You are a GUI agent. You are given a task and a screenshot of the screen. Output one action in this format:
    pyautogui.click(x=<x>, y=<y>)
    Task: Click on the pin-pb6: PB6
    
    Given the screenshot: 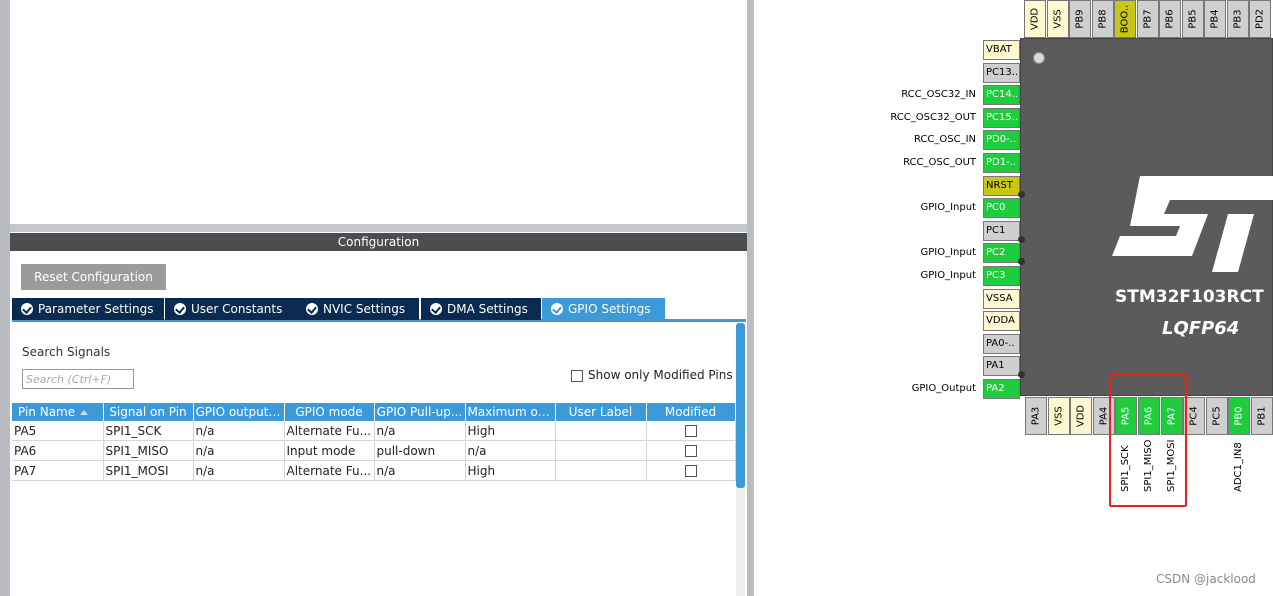 What is the action you would take?
    pyautogui.click(x=1170, y=19)
    